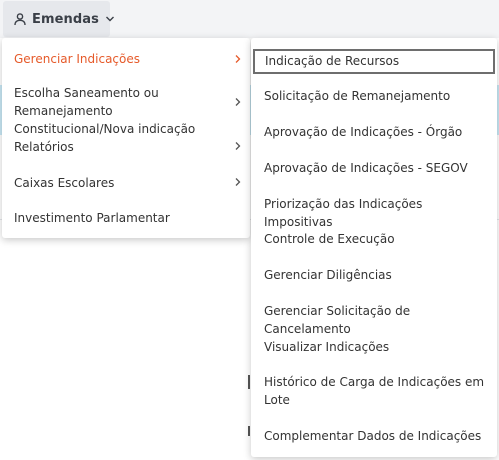 The width and height of the screenshot is (499, 460). I want to click on emendas-menu-label: Emendas, so click(66, 19).